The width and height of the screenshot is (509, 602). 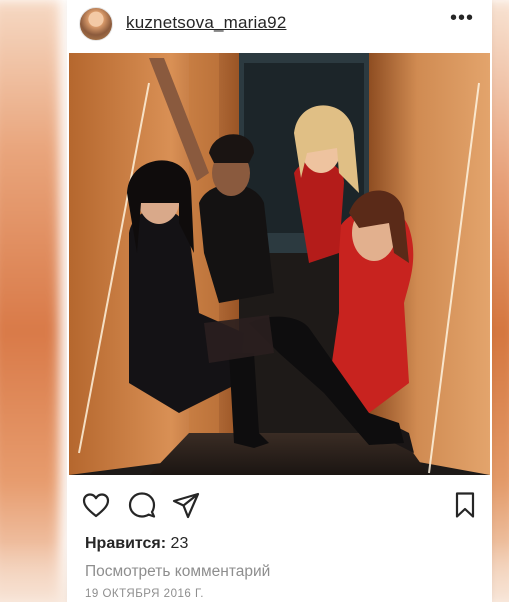 What do you see at coordinates (206, 23) in the screenshot?
I see `username-link: kuznetsova_maria92` at bounding box center [206, 23].